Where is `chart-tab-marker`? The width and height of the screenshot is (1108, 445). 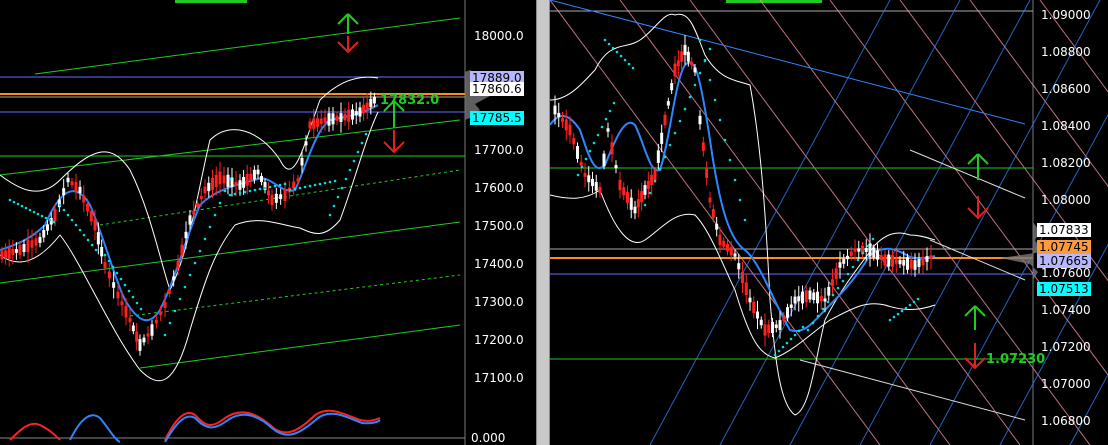 chart-tab-marker is located at coordinates (774, 1).